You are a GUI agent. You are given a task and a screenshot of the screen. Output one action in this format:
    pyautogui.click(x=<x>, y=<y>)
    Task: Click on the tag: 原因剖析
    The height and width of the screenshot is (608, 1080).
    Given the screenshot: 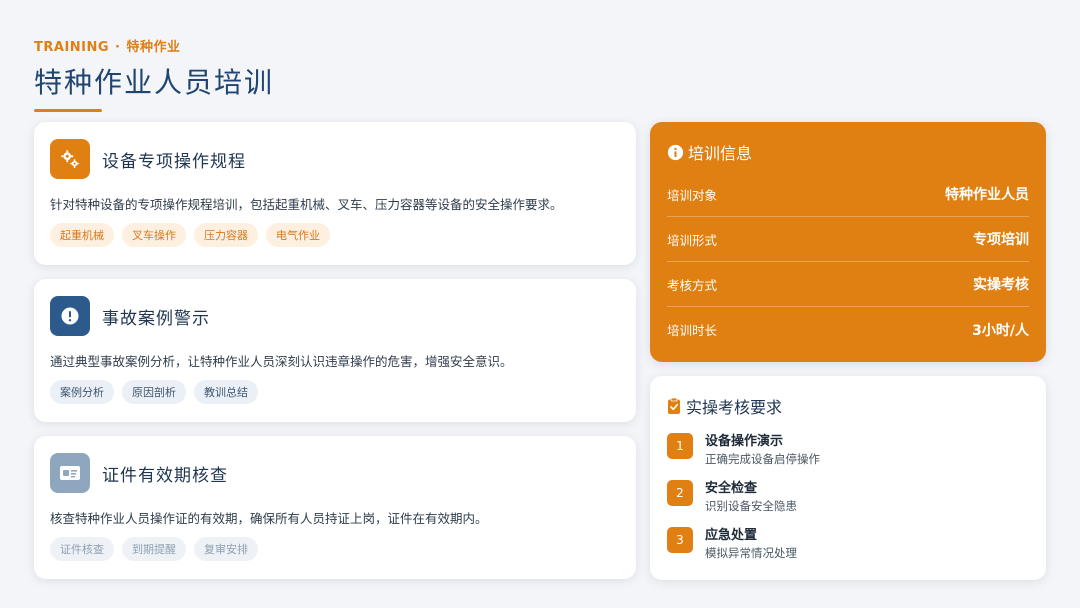 What is the action you would take?
    pyautogui.click(x=154, y=392)
    